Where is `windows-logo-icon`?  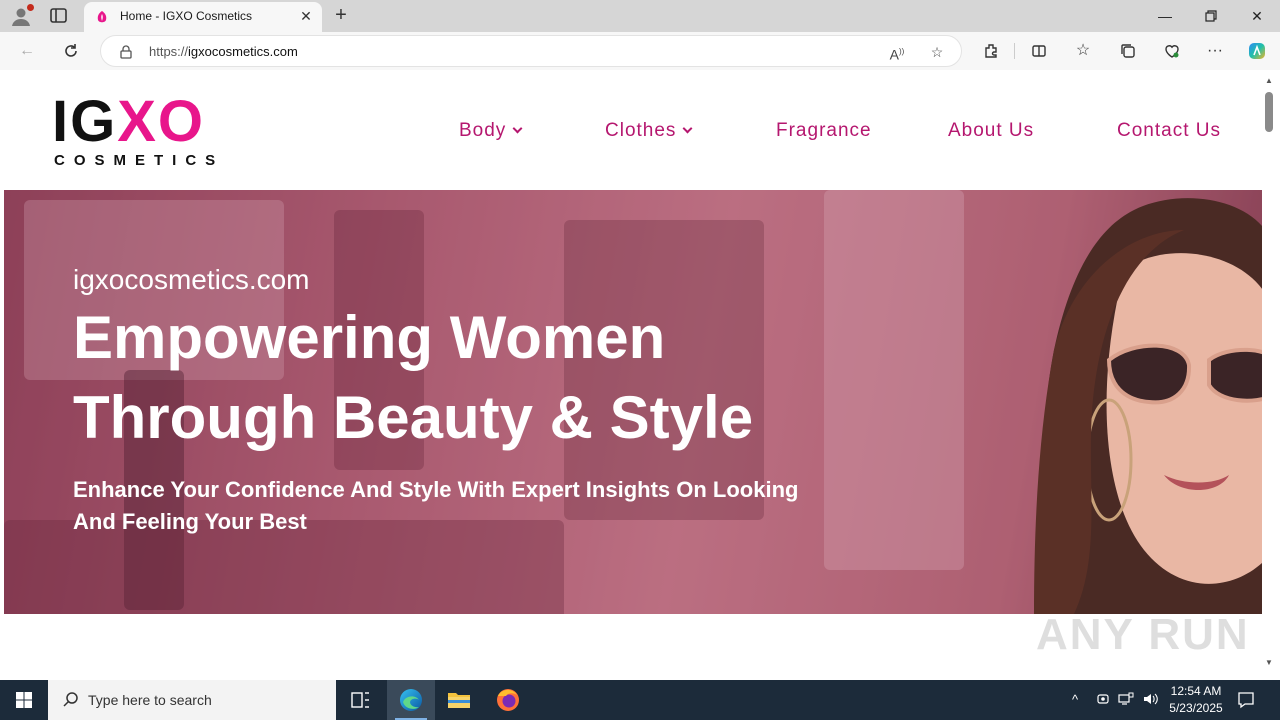 windows-logo-icon is located at coordinates (24, 700).